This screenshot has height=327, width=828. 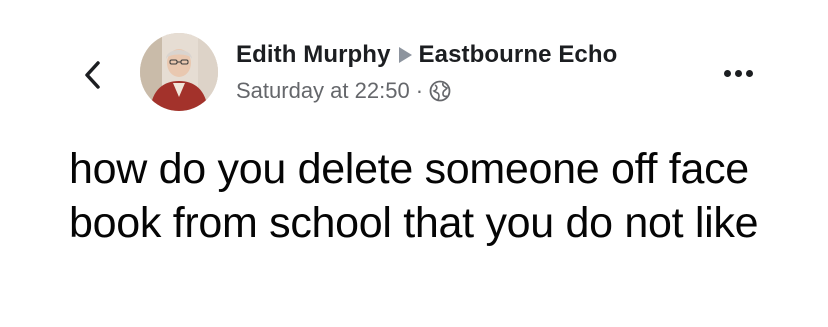 What do you see at coordinates (518, 55) in the screenshot?
I see `group-name-link: Eastbourne Echo` at bounding box center [518, 55].